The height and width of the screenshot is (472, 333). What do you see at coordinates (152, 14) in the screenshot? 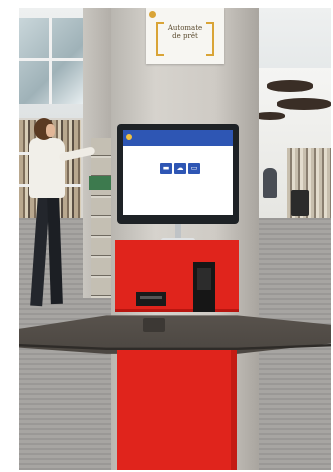
I see `sign-logo-icon` at bounding box center [152, 14].